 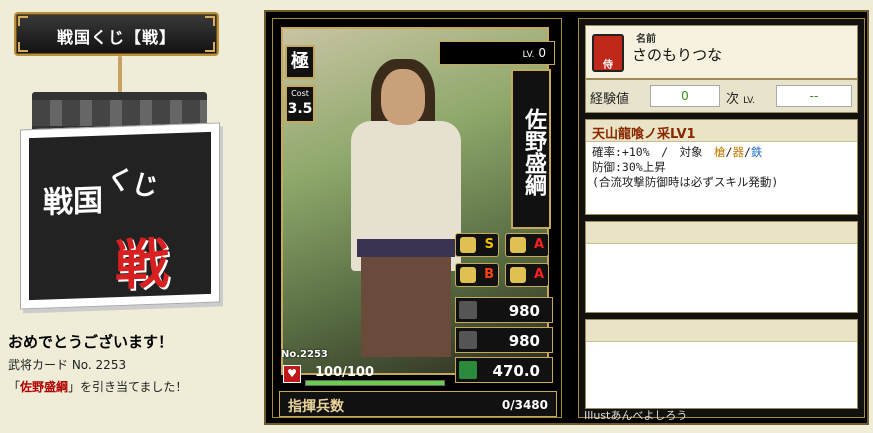 I want to click on command-value: 0/3480, so click(x=524, y=405).